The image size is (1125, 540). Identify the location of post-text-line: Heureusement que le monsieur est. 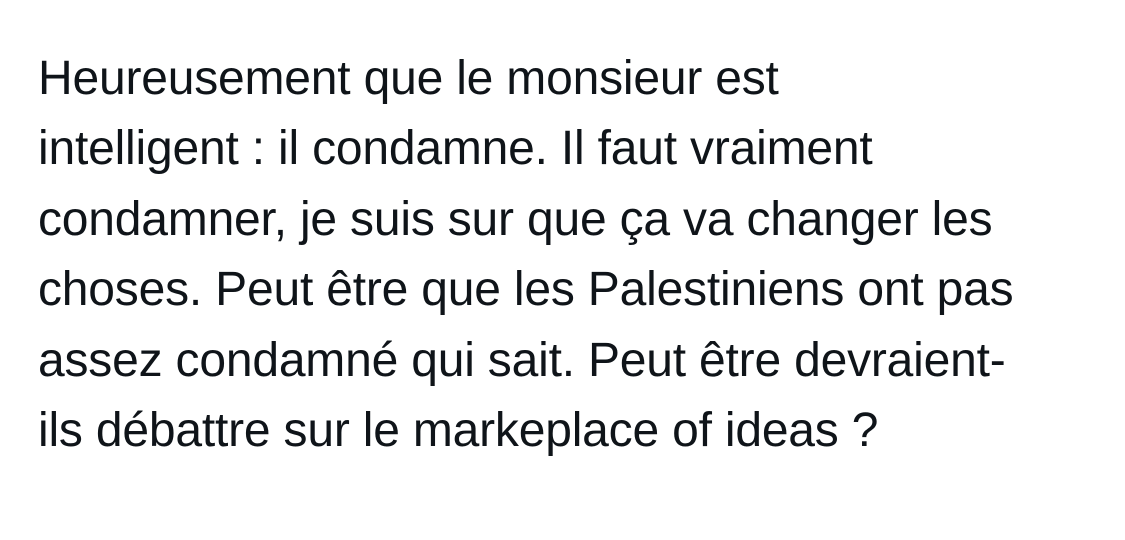
(408, 78).